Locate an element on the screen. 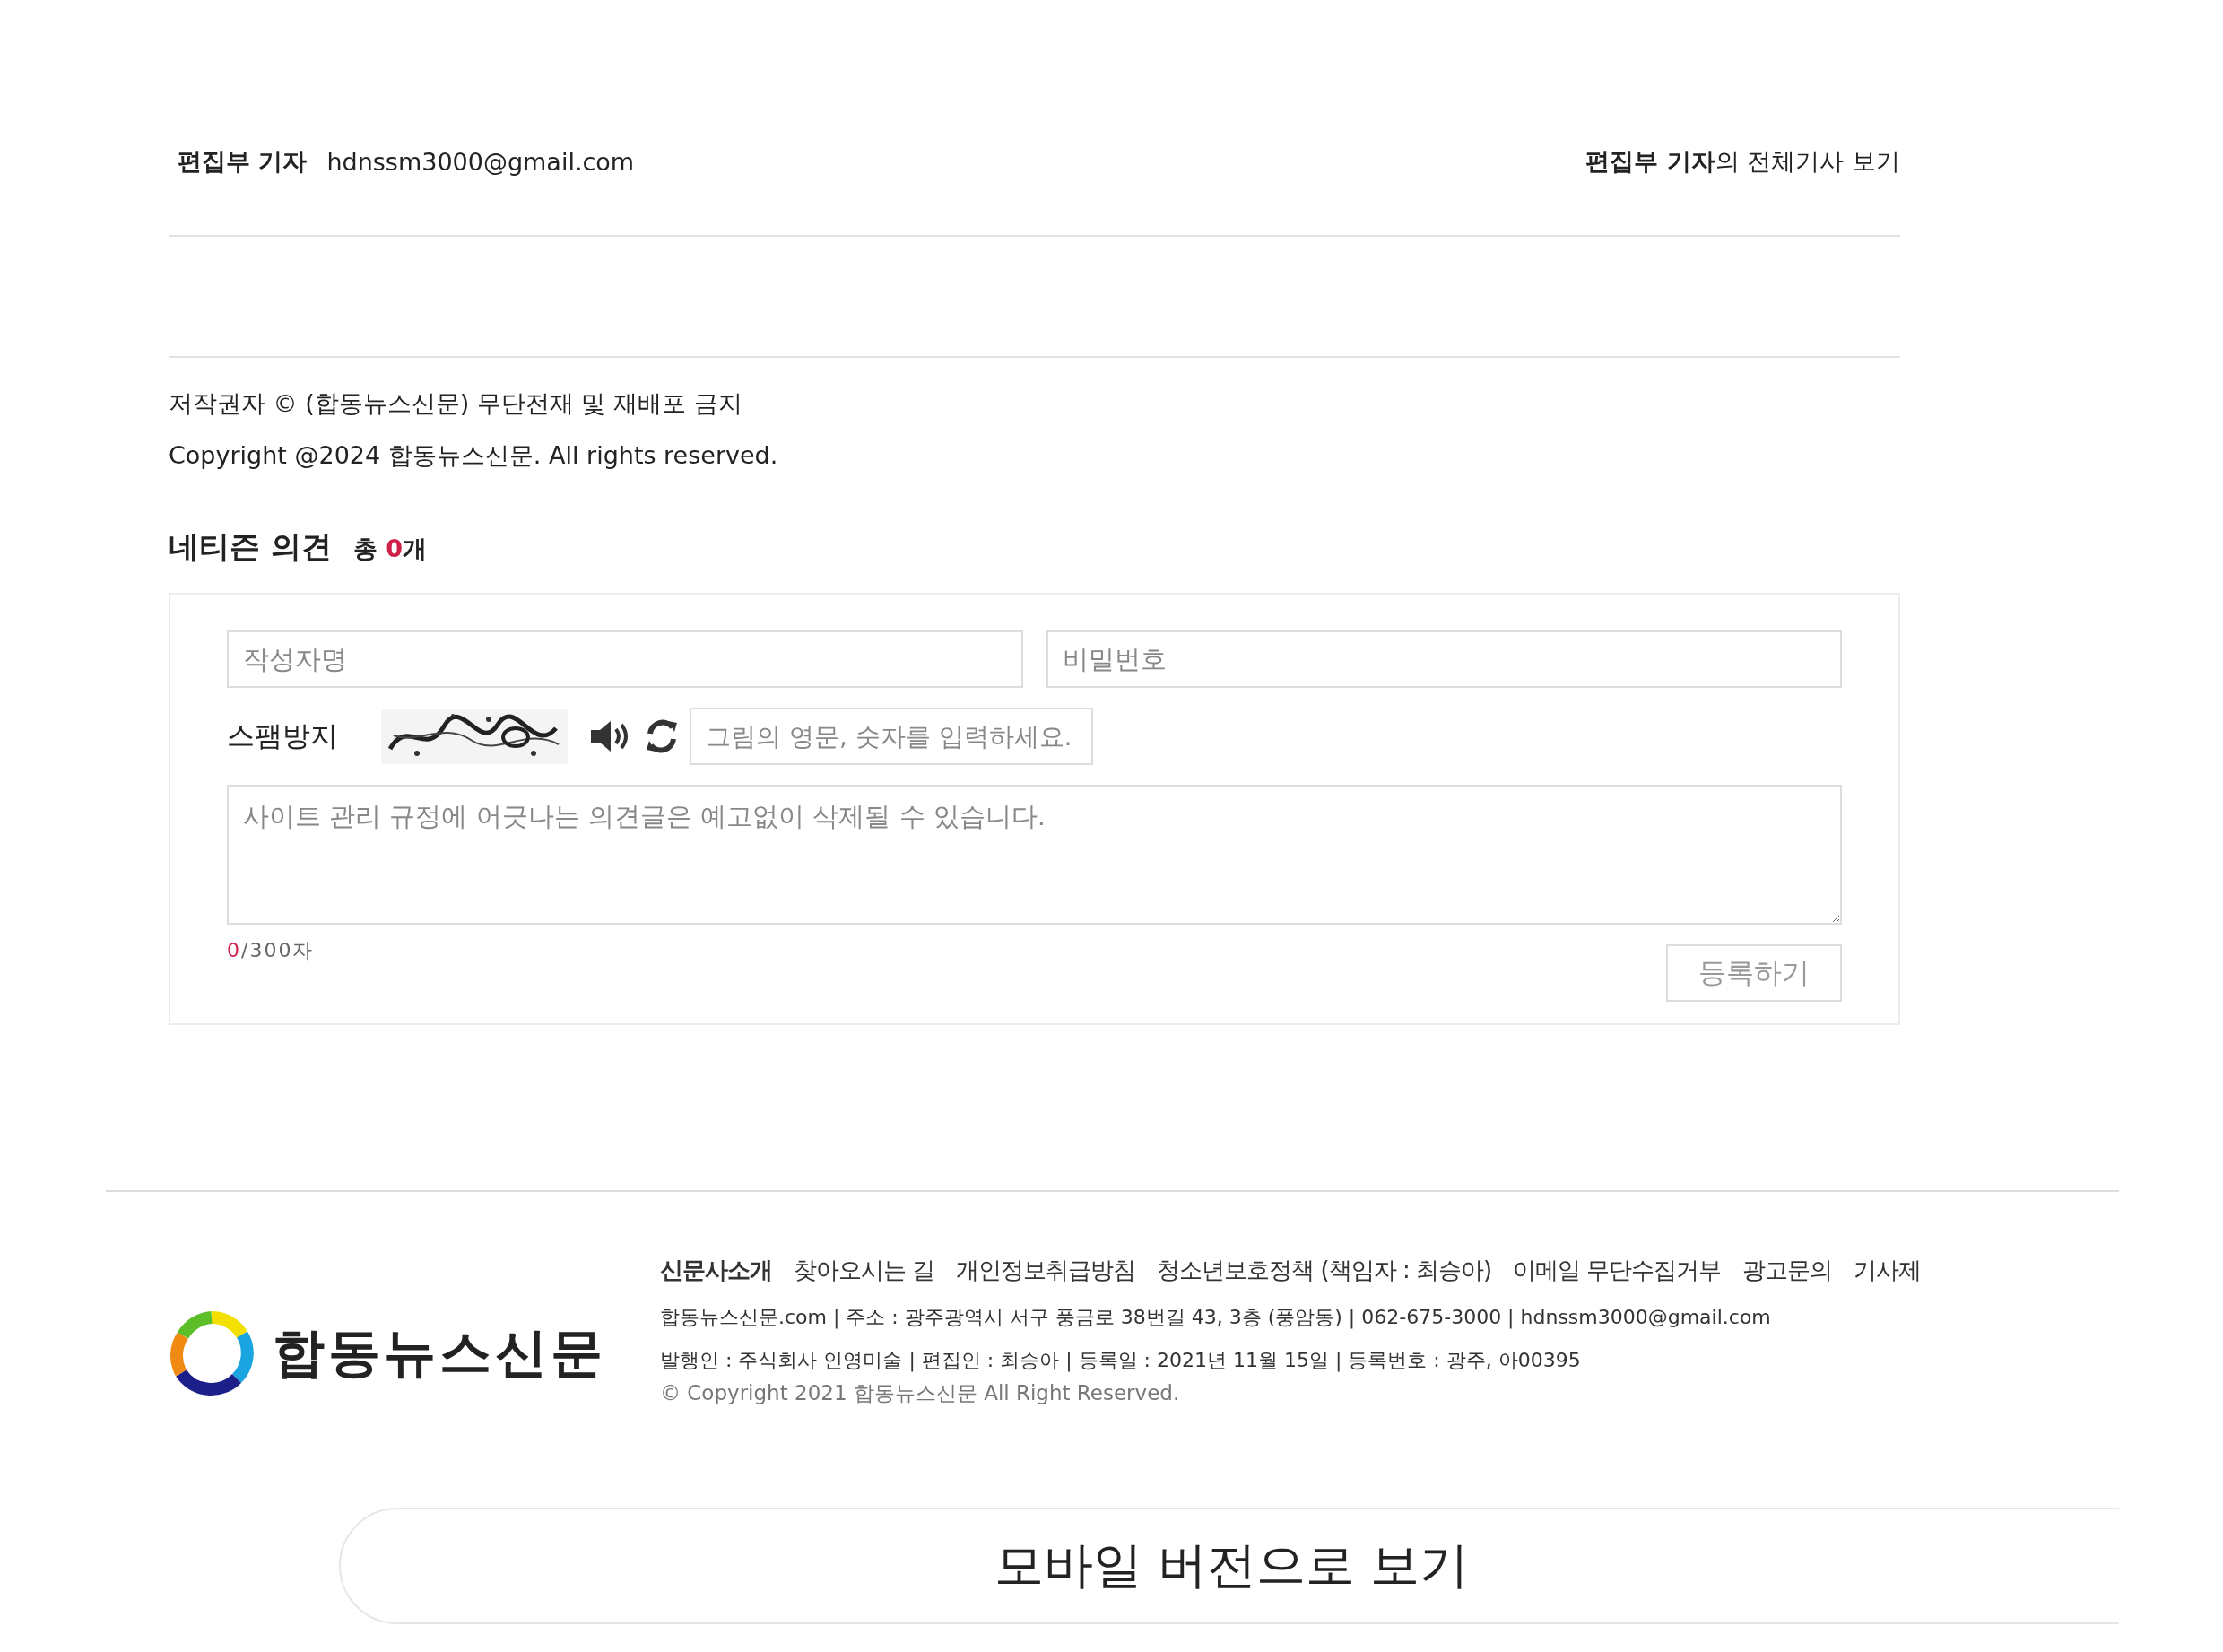  spam-label: 스팸방지 is located at coordinates (283, 735).